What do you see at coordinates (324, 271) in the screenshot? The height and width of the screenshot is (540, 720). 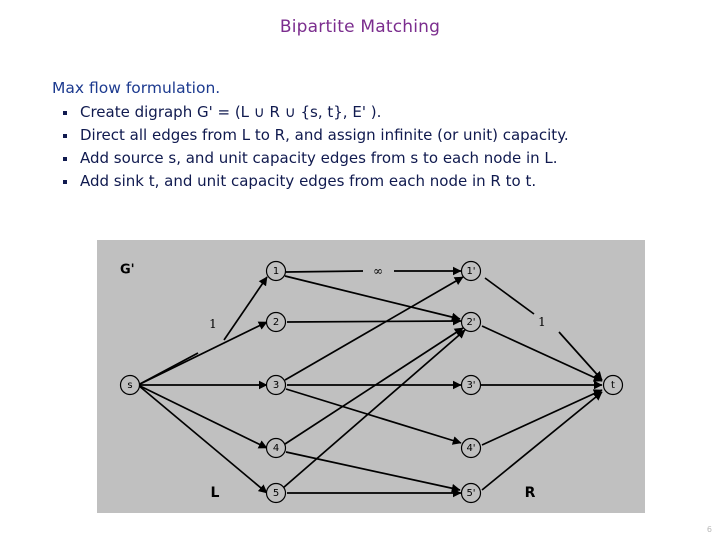 I see `edge-1-1prime-segment-a` at bounding box center [324, 271].